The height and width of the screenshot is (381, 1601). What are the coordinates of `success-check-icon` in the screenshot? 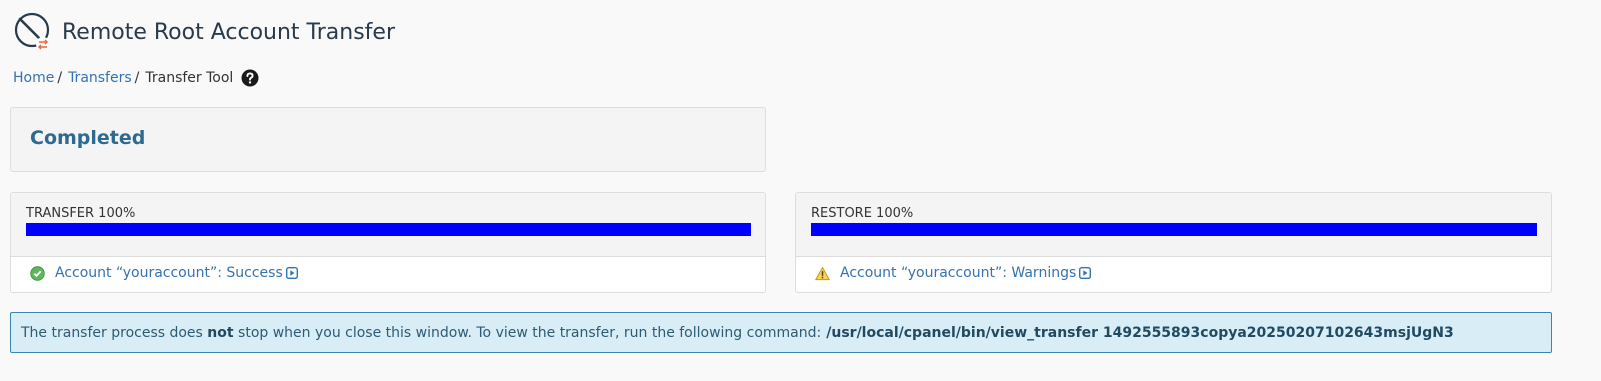 It's located at (37, 273).